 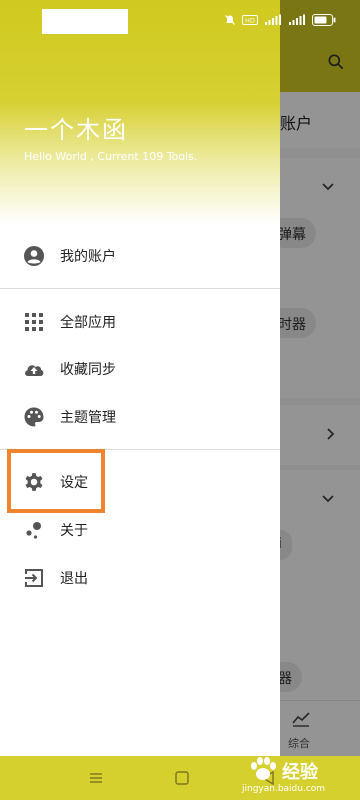 I want to click on menu-item-label: 关于, so click(x=74, y=531).